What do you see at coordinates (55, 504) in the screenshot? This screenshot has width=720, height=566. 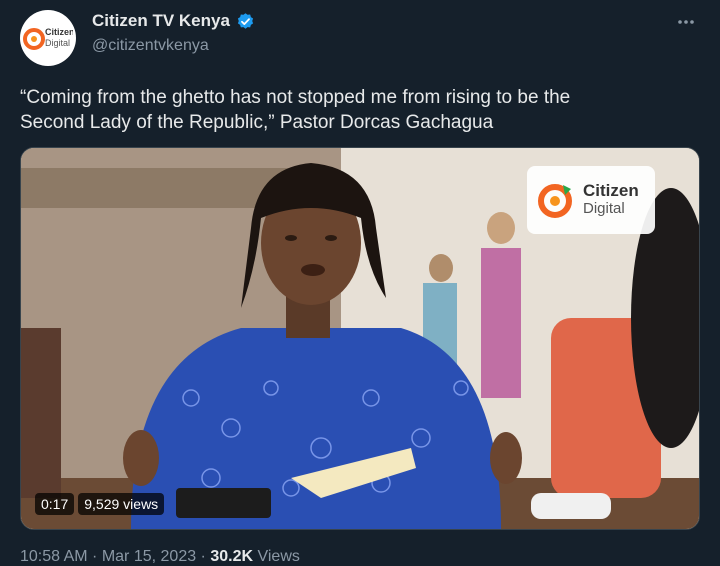 I see `video-duration: 0:17` at bounding box center [55, 504].